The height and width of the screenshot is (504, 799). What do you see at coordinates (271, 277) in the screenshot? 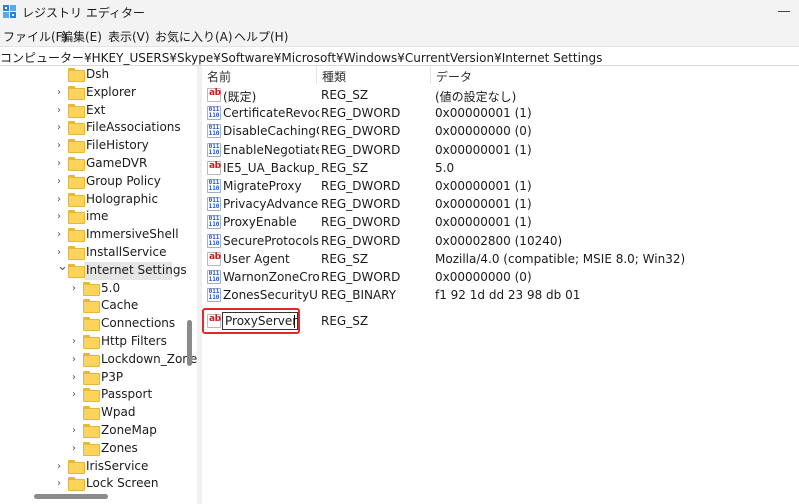
I see `value-name: WarnonZoneCrossing` at bounding box center [271, 277].